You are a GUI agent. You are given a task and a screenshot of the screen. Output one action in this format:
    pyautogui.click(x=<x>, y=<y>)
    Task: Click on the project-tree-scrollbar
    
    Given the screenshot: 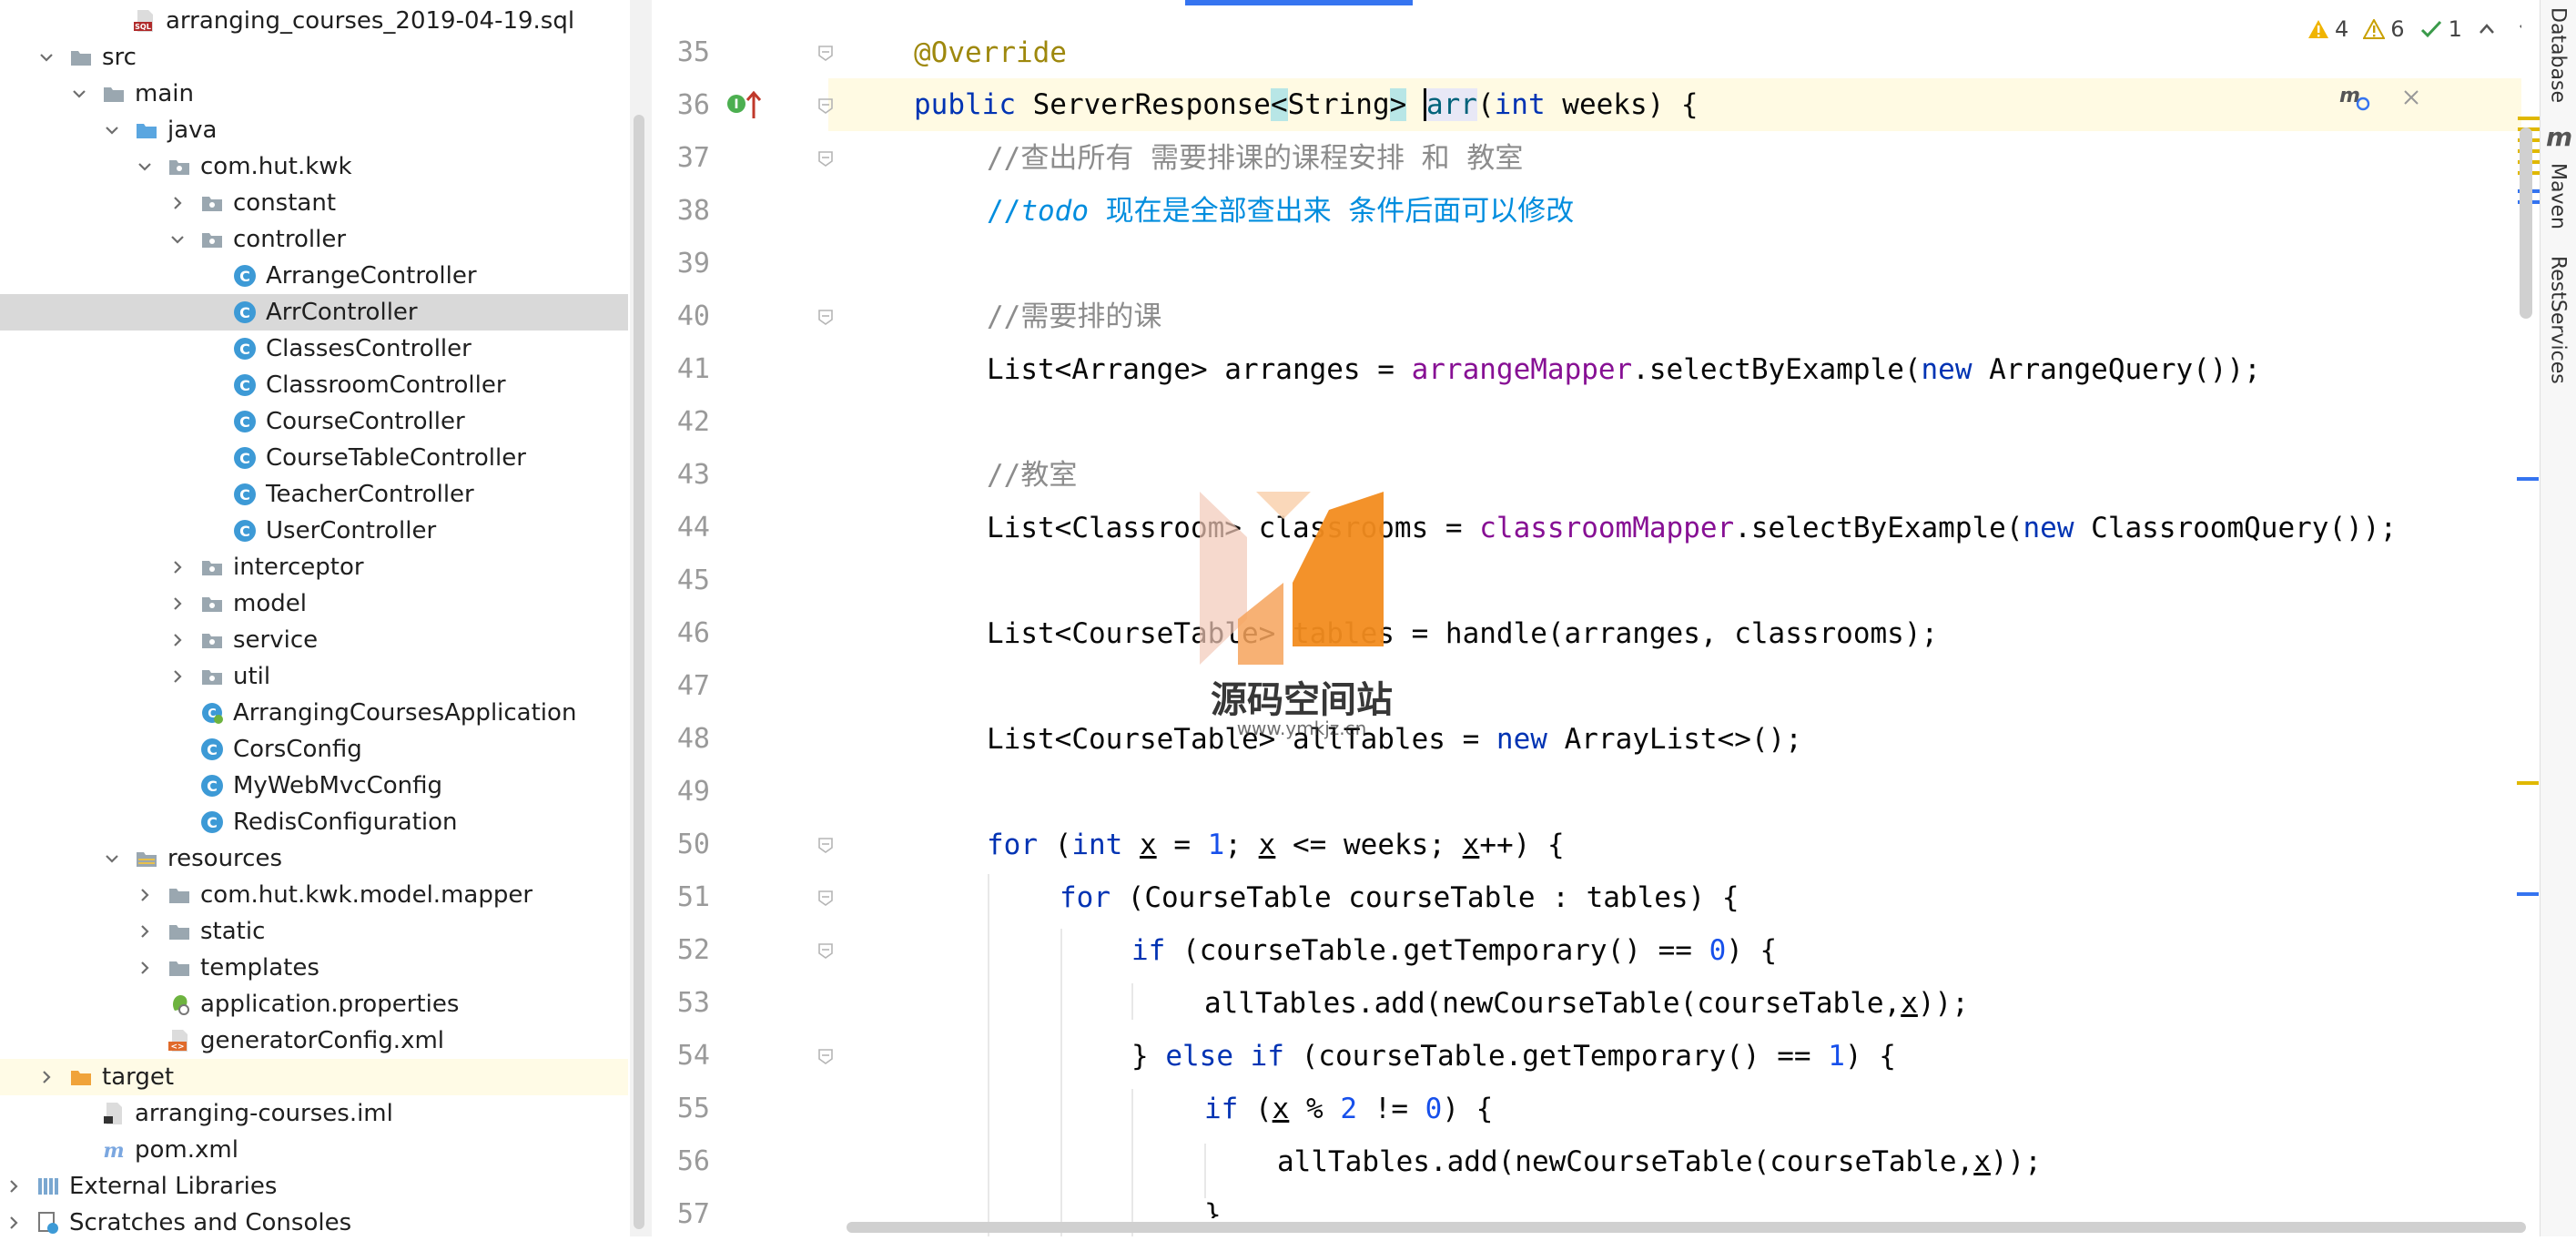 What is the action you would take?
    pyautogui.click(x=641, y=618)
    